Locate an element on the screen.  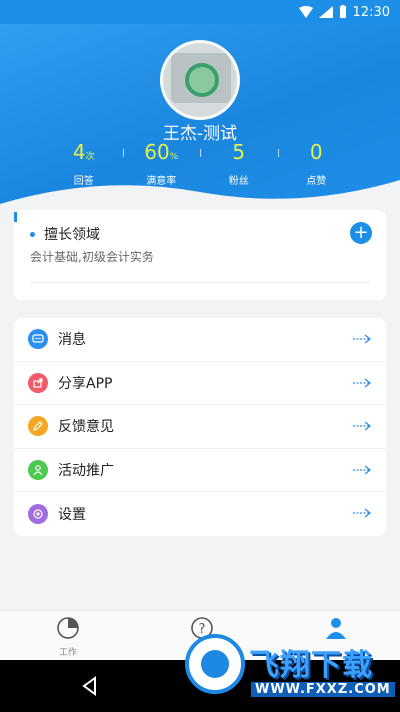
watermark-text: 飞翔下载 is located at coordinates (311, 665).